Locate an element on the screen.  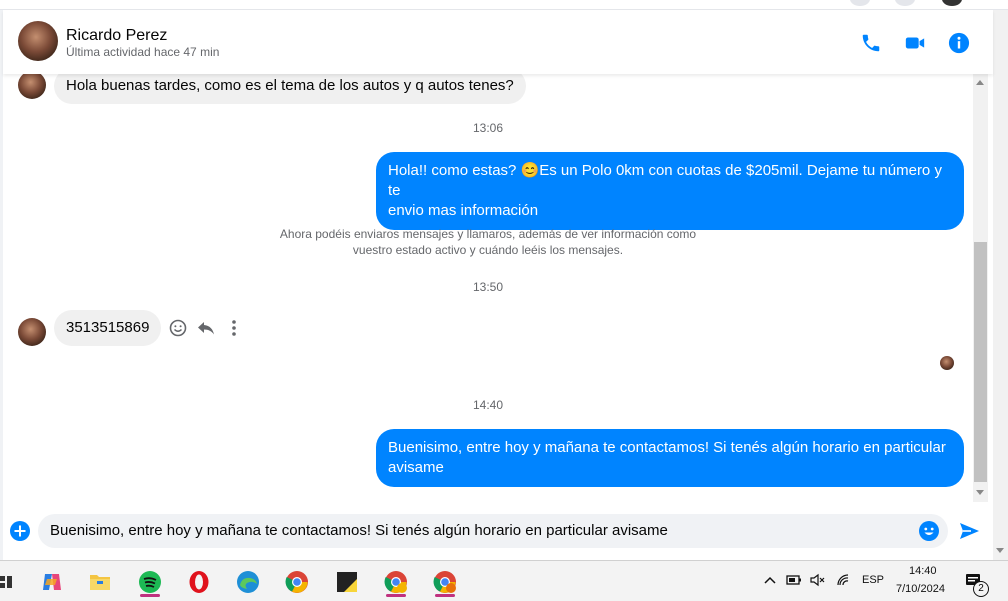
message-text-line: avisame is located at coordinates (416, 467).